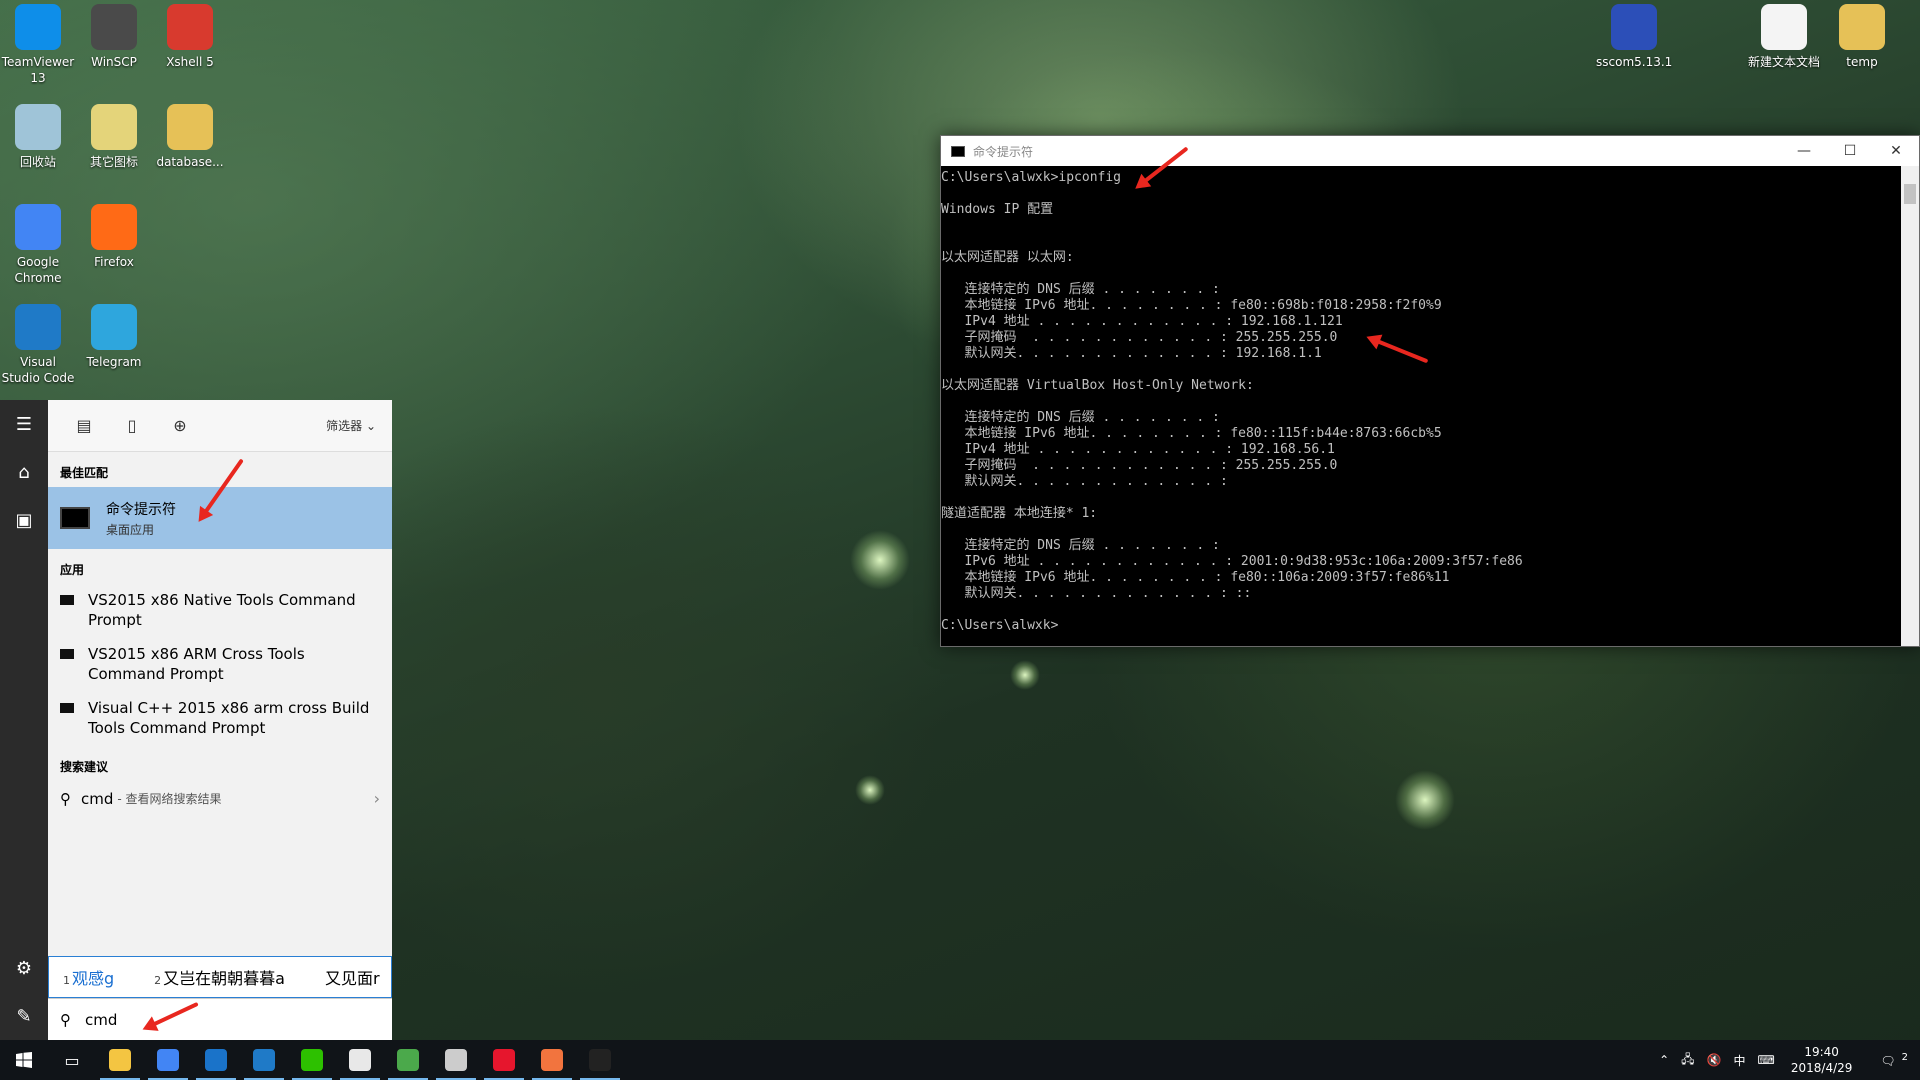  I want to click on desktop-shortcut: Firefox, so click(114, 237).